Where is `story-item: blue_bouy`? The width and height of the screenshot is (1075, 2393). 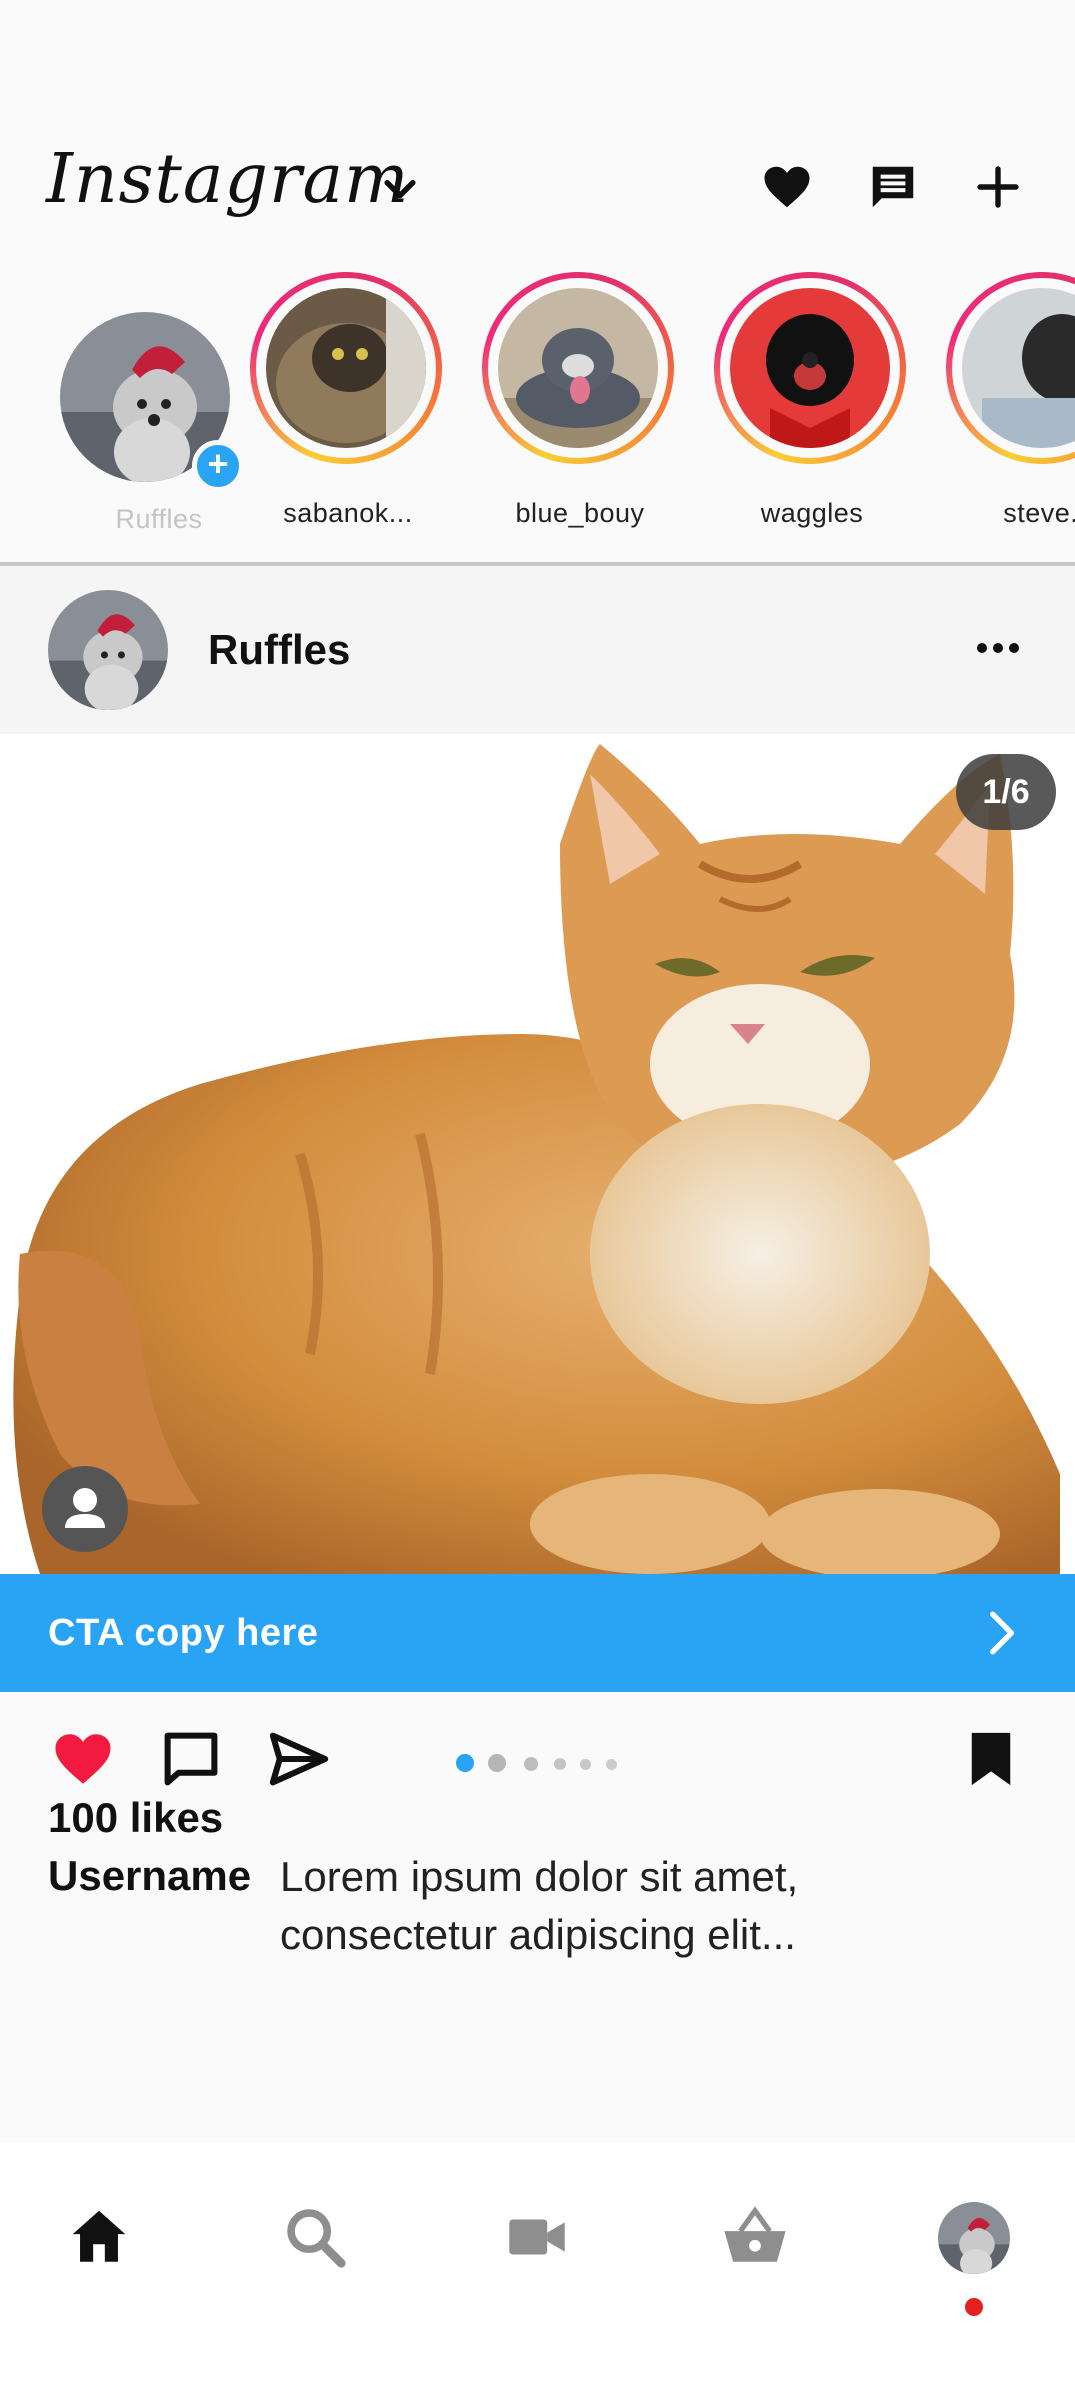 story-item: blue_bouy is located at coordinates (575, 402).